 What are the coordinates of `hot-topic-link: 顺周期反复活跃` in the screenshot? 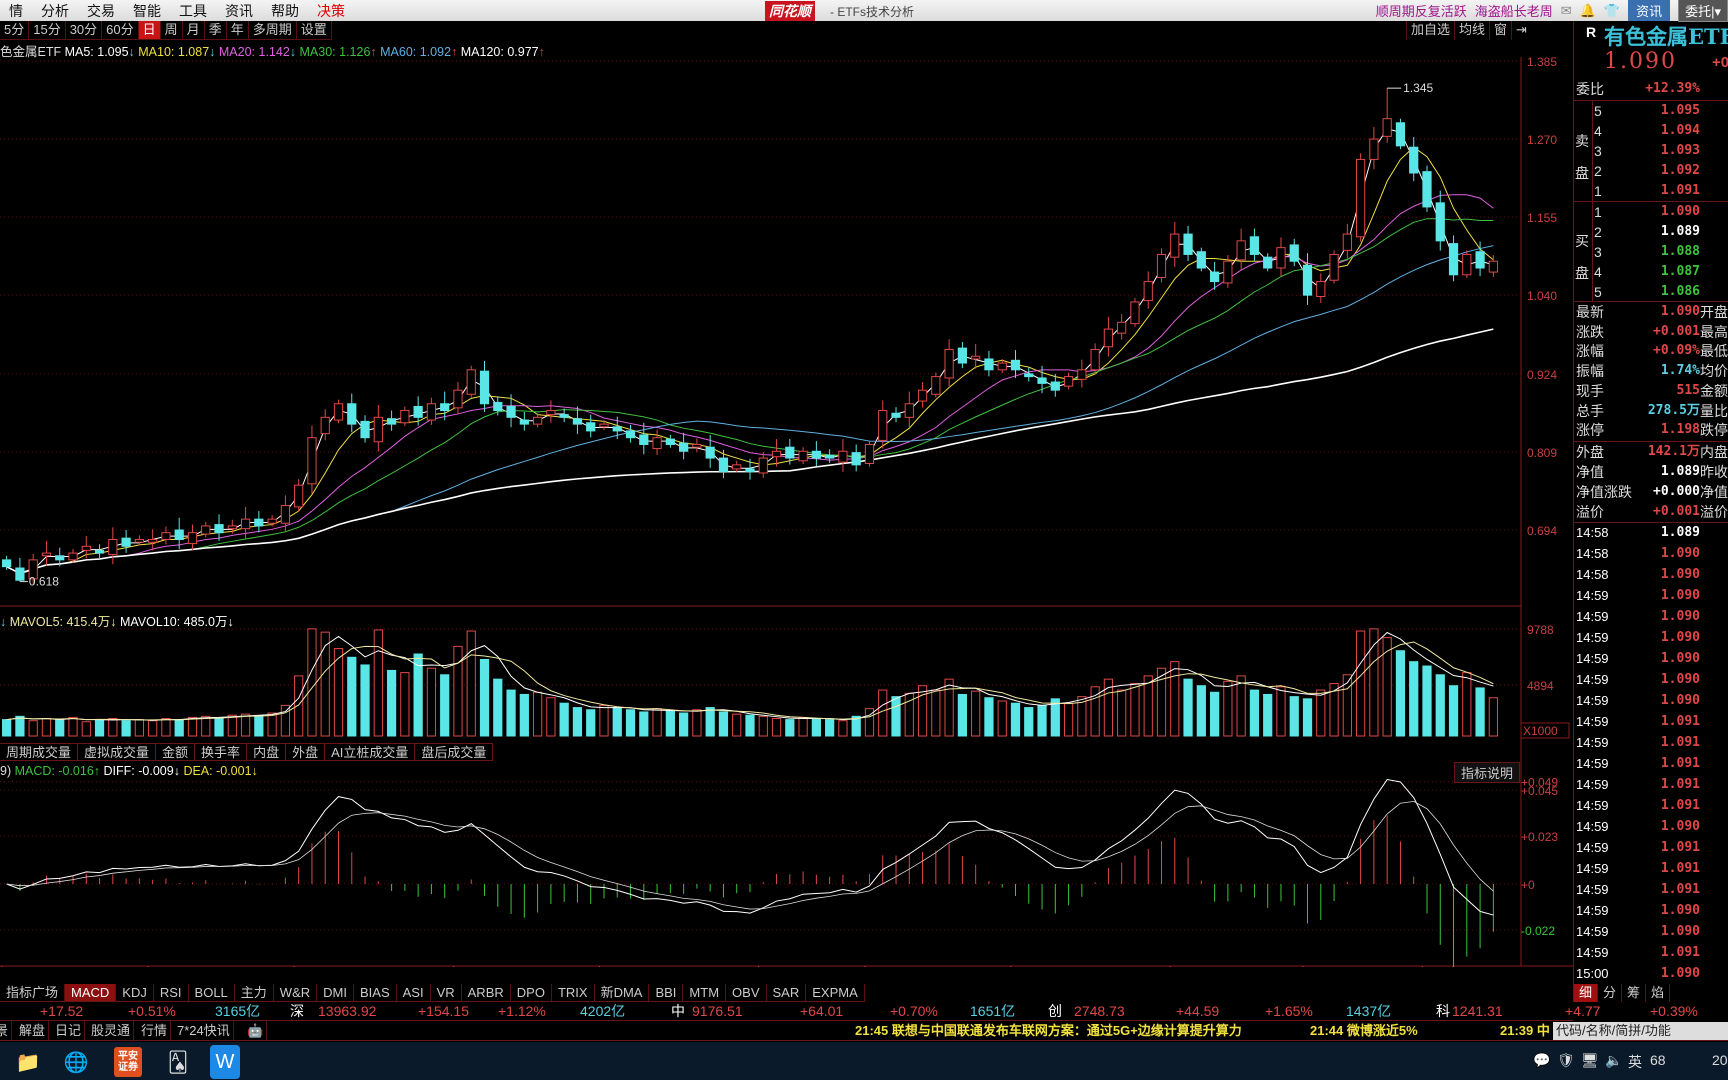 It's located at (1421, 10).